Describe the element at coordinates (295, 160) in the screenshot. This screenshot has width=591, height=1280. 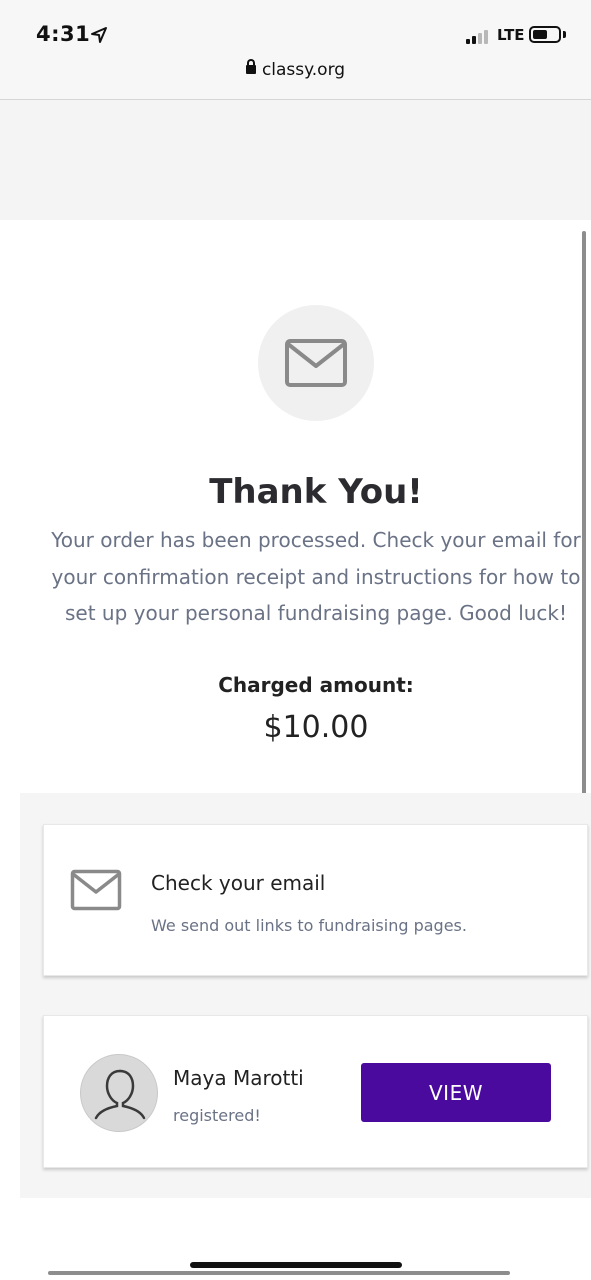
I see `page-header-band` at that location.